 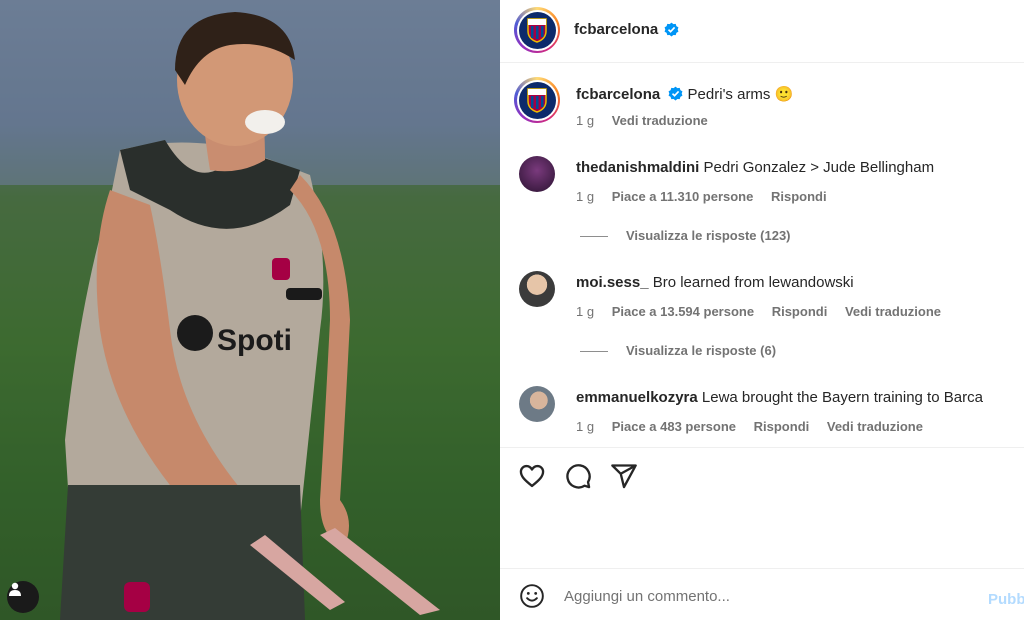 What do you see at coordinates (753, 282) in the screenshot?
I see `comment-text: Bro learned from lewandowski` at bounding box center [753, 282].